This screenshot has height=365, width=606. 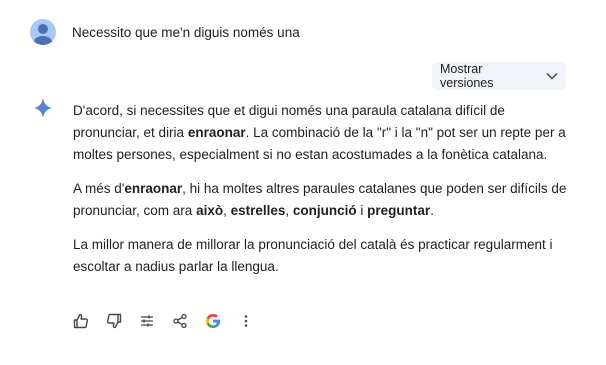 What do you see at coordinates (552, 76) in the screenshot?
I see `chevron-down-icon` at bounding box center [552, 76].